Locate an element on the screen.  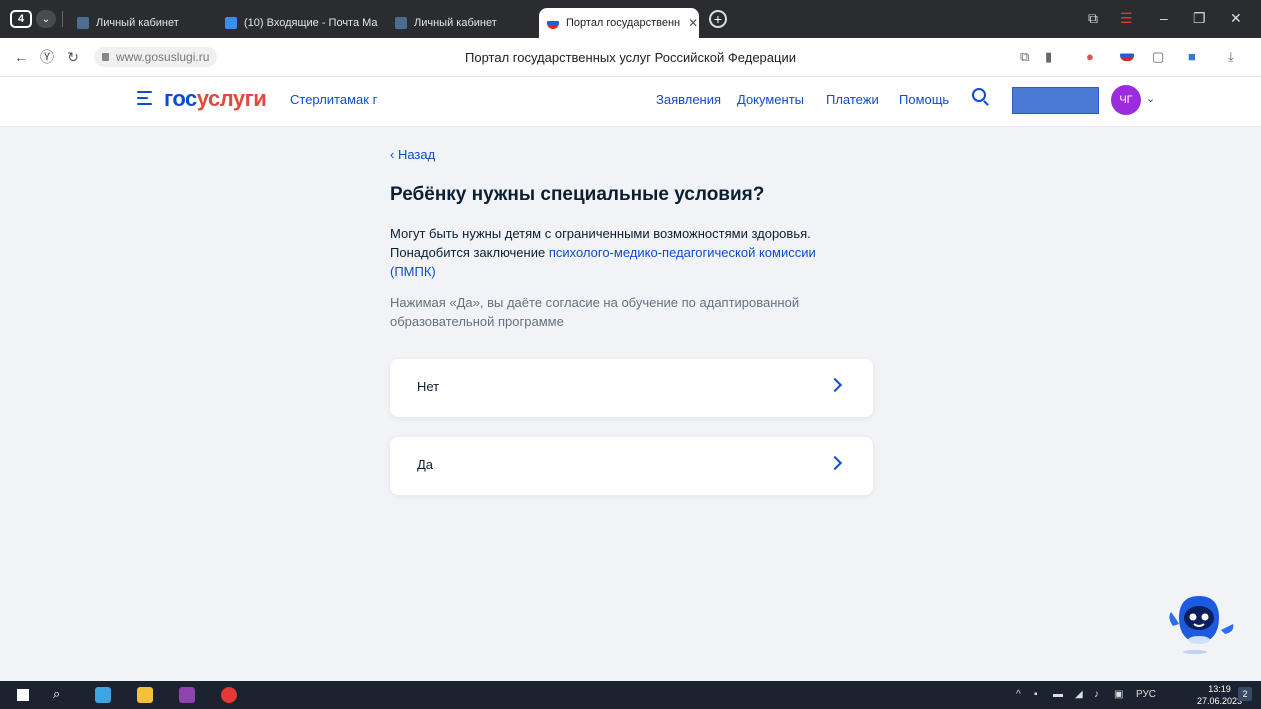
search-icon is located at coordinates (979, 95).